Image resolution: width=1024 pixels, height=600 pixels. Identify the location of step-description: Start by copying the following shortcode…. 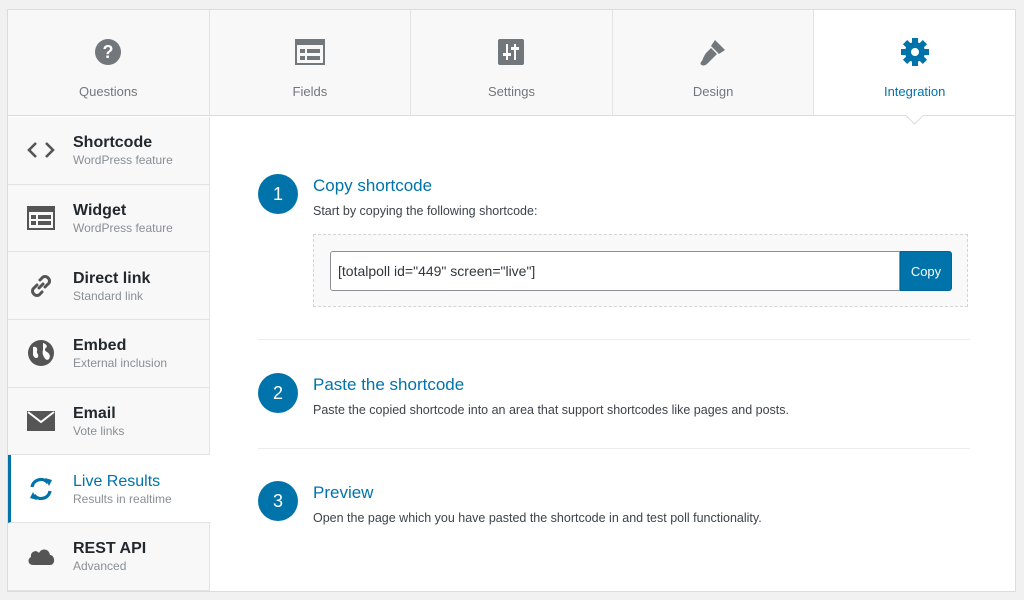
(425, 211).